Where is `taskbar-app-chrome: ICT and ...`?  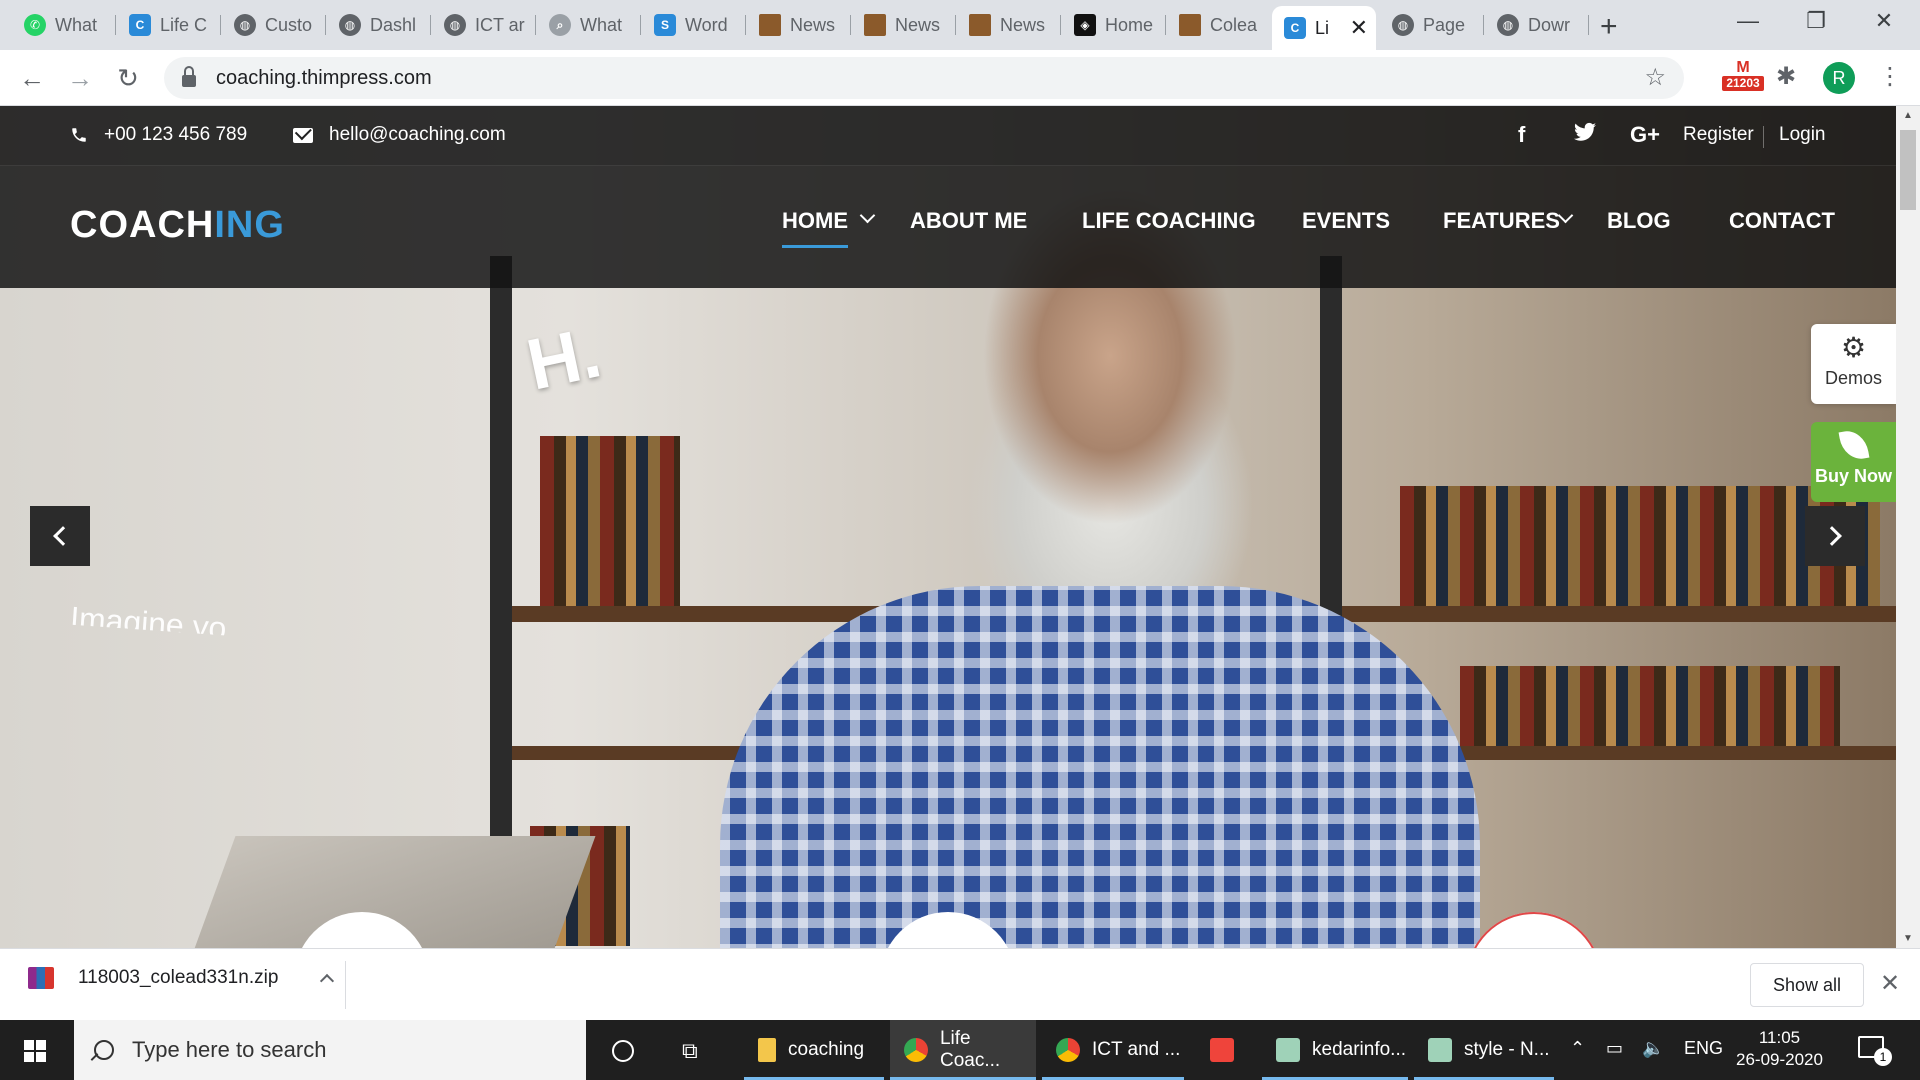 taskbar-app-chrome: ICT and ... is located at coordinates (1113, 1050).